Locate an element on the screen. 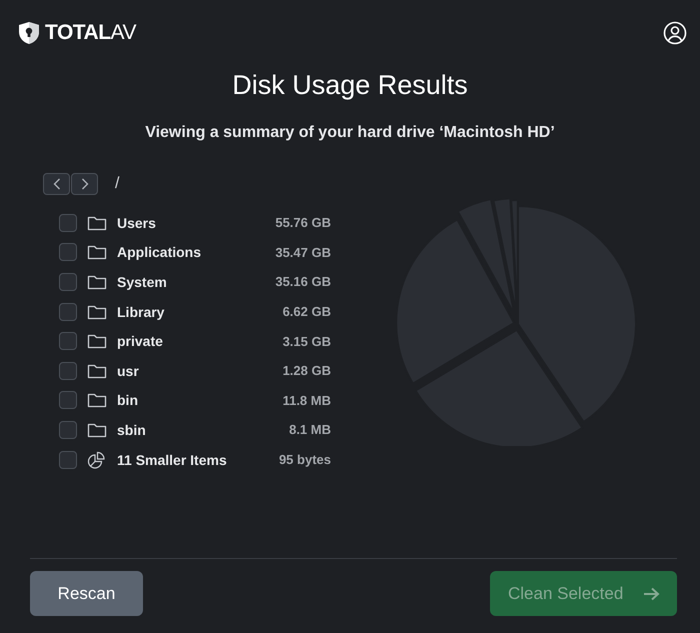  item-name: Users is located at coordinates (196, 222).